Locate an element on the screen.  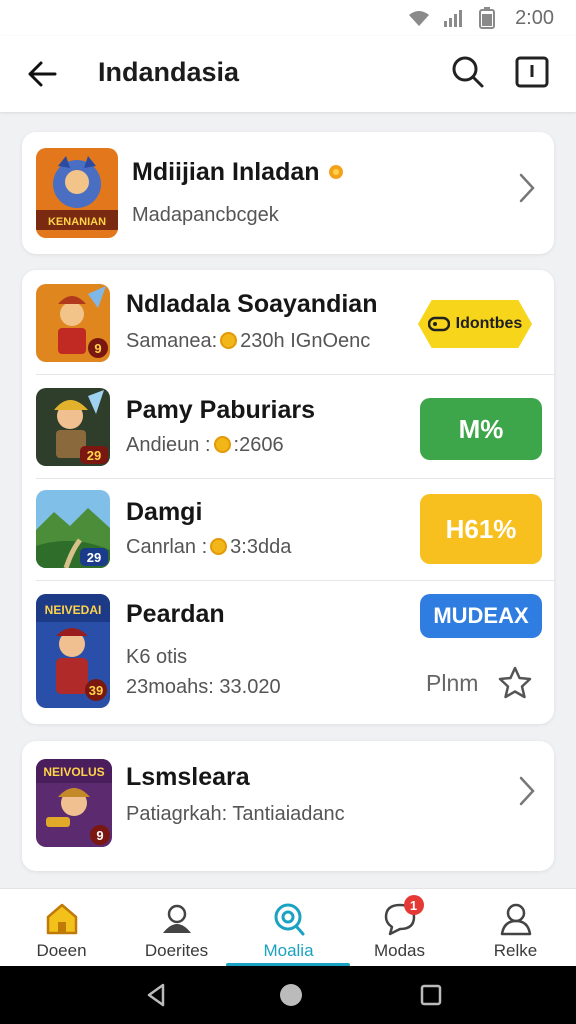
footer-subtitle: Patiagrkah: Tantiaiadanc is located at coordinates (235, 814).